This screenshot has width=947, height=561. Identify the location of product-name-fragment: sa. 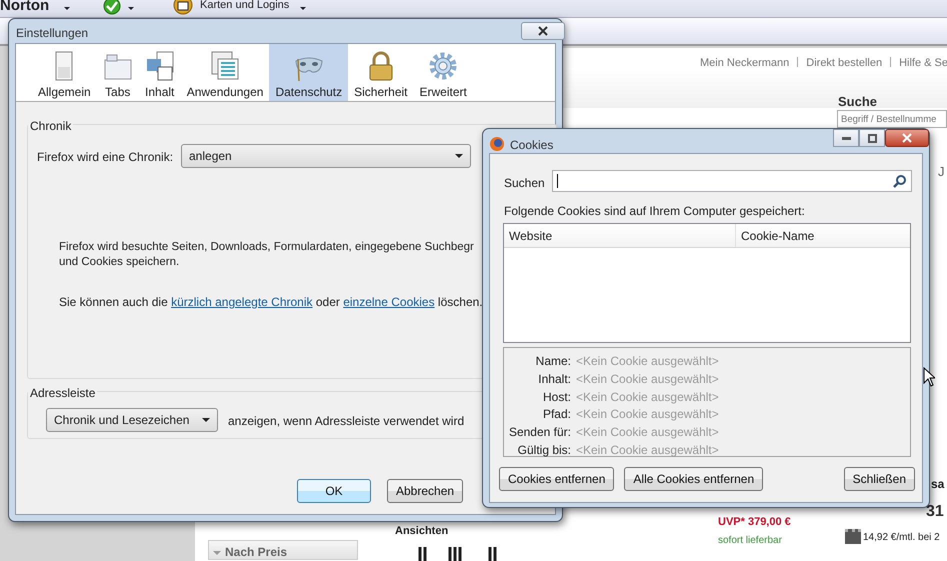
(937, 484).